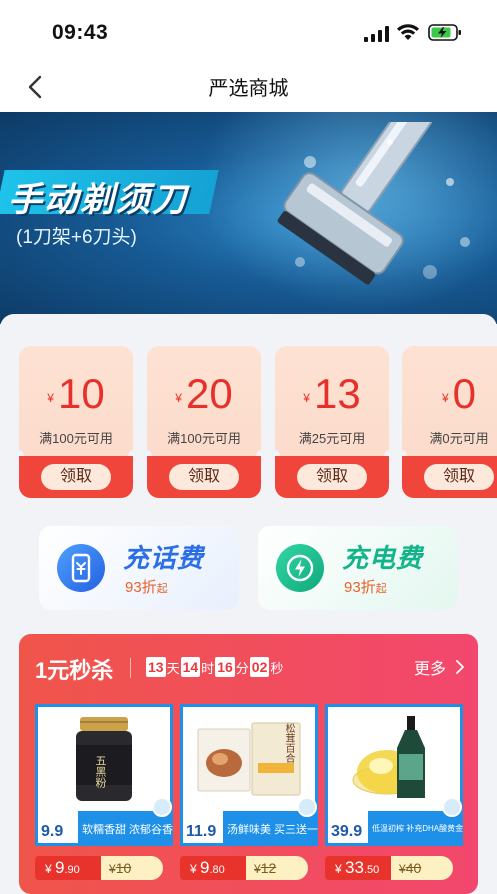 Image resolution: width=497 pixels, height=894 pixels. Describe the element at coordinates (208, 668) in the screenshot. I see `countdown-unit: 时` at that location.